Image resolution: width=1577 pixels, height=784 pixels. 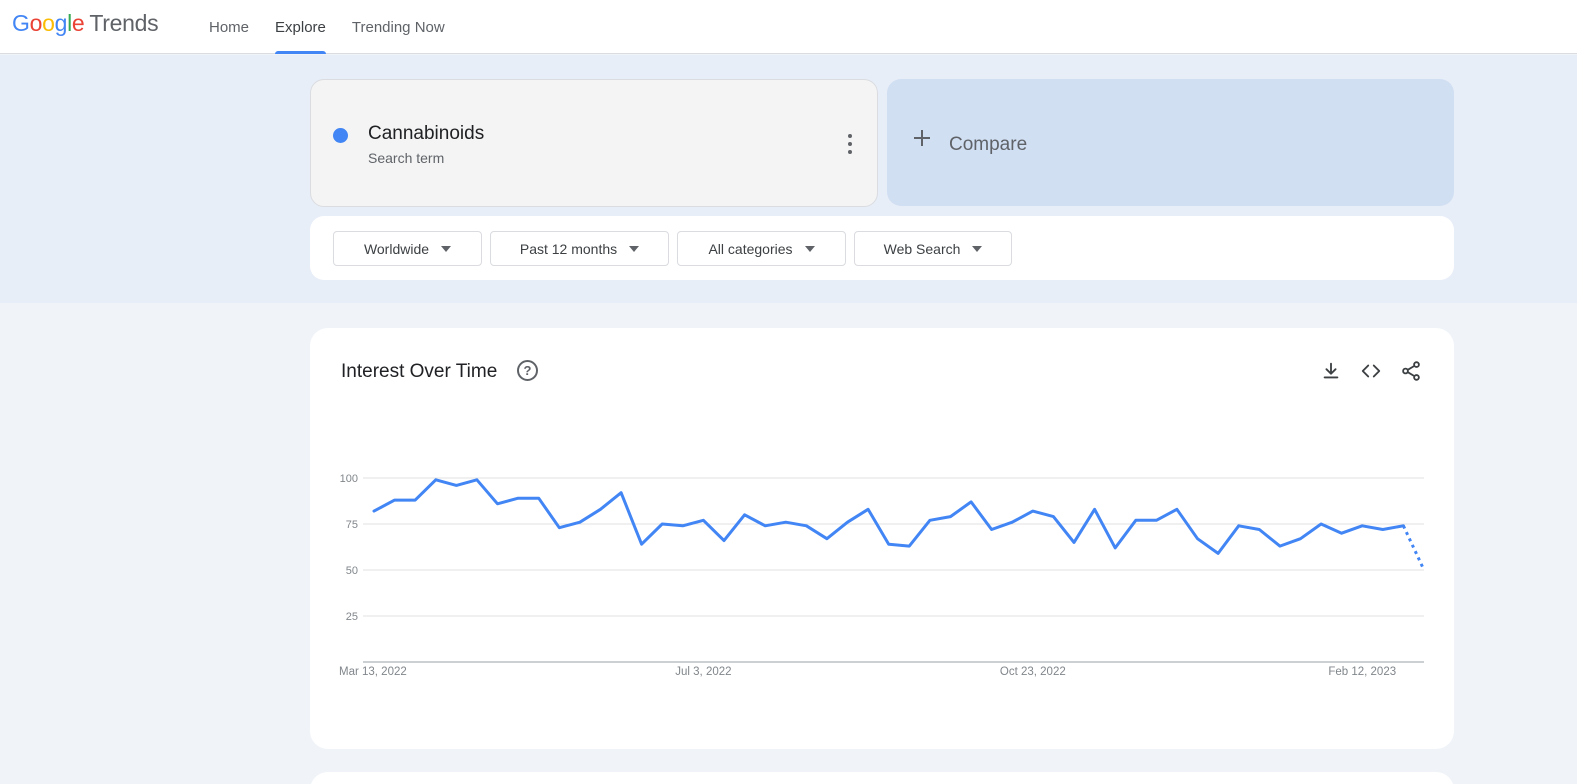 I want to click on series-partial-segment, so click(x=1414, y=548).